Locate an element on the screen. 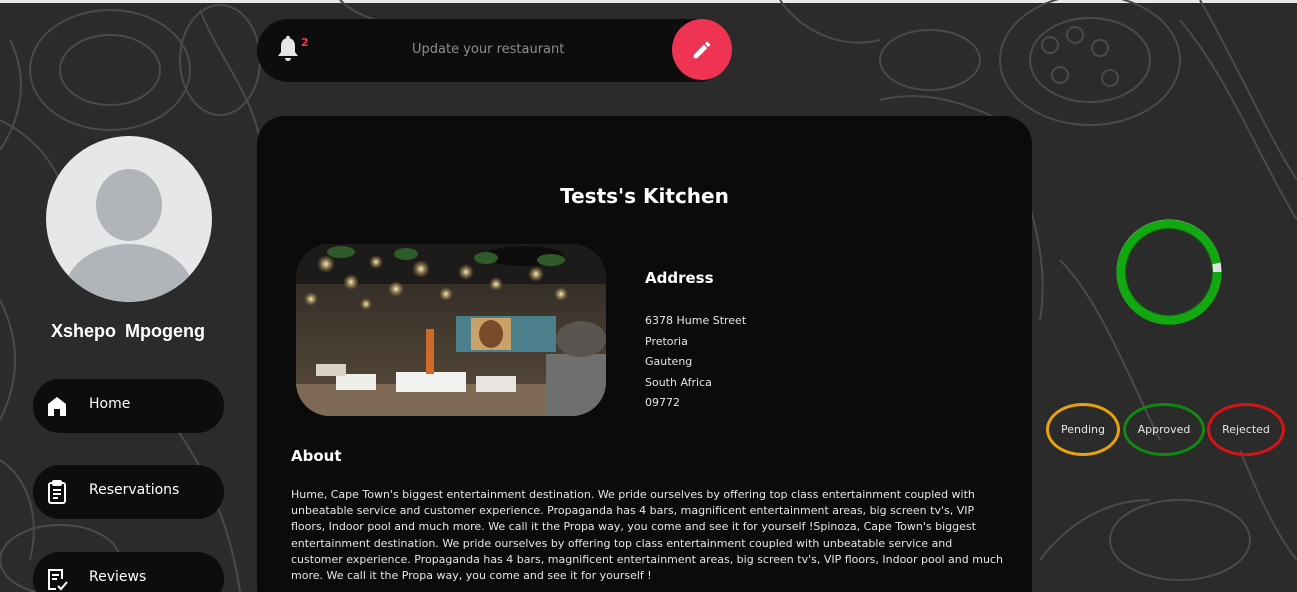 The width and height of the screenshot is (1297, 592). address-postal-code: 09772 is located at coordinates (662, 402).